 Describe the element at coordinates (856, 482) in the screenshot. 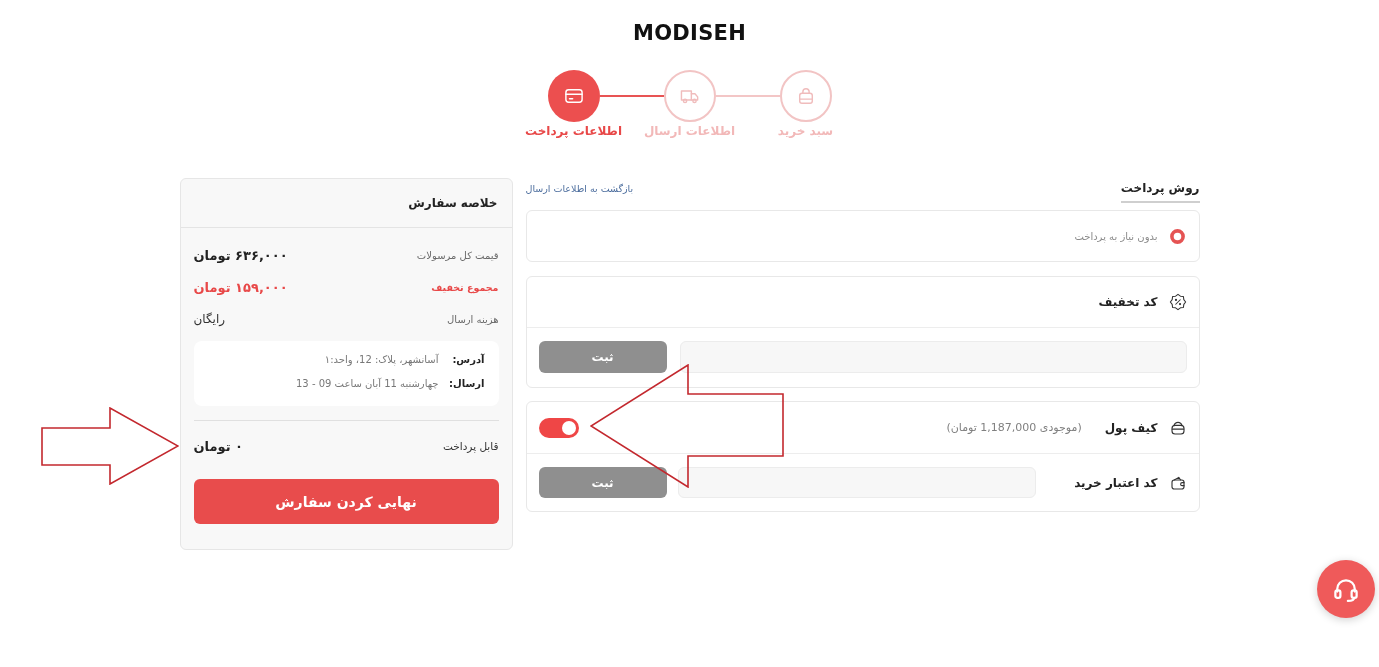

I see `credit-code-field` at that location.